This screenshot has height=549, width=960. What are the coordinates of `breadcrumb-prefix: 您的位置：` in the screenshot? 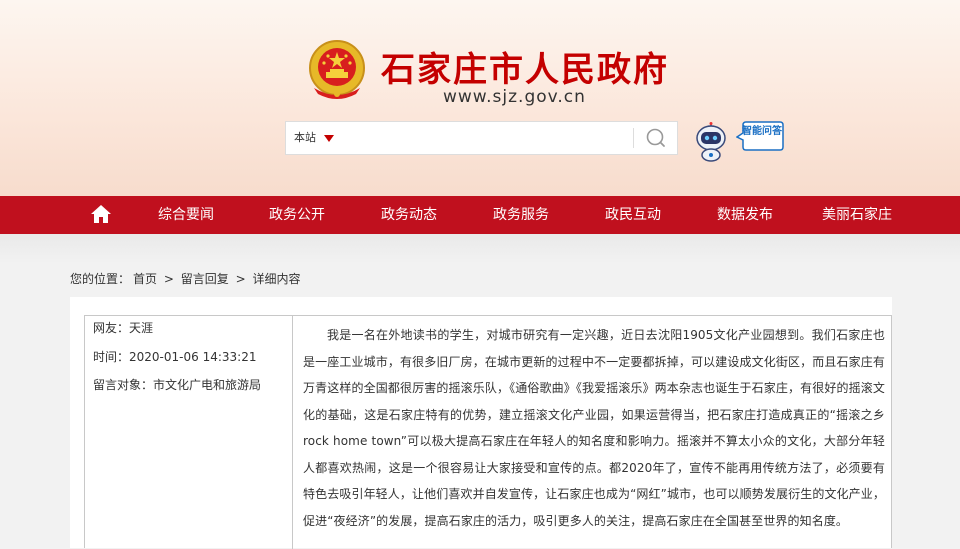 It's located at (100, 279).